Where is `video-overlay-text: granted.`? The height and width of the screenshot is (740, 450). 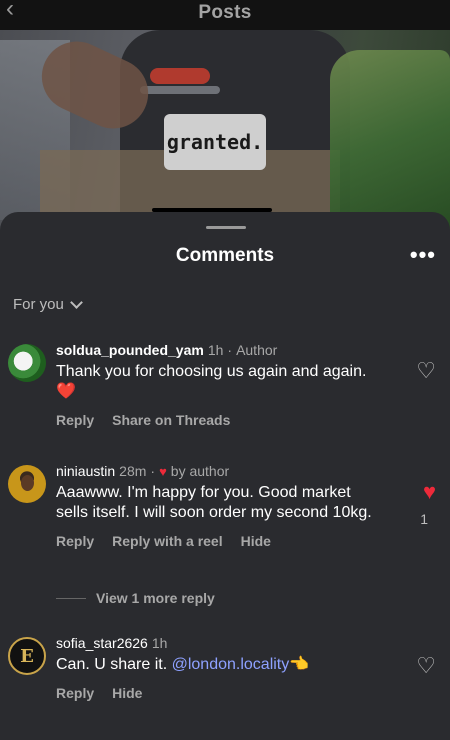 video-overlay-text: granted. is located at coordinates (215, 142).